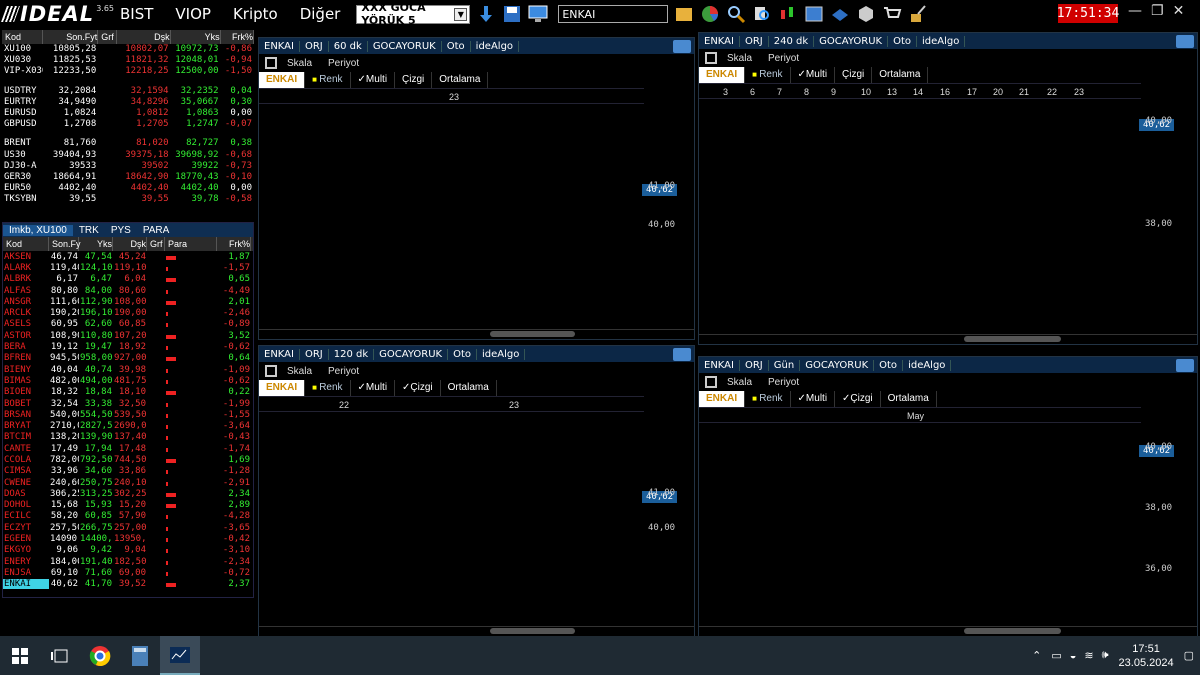 This screenshot has height=675, width=1200. I want to click on notification-icon: ▢, so click(1189, 655).